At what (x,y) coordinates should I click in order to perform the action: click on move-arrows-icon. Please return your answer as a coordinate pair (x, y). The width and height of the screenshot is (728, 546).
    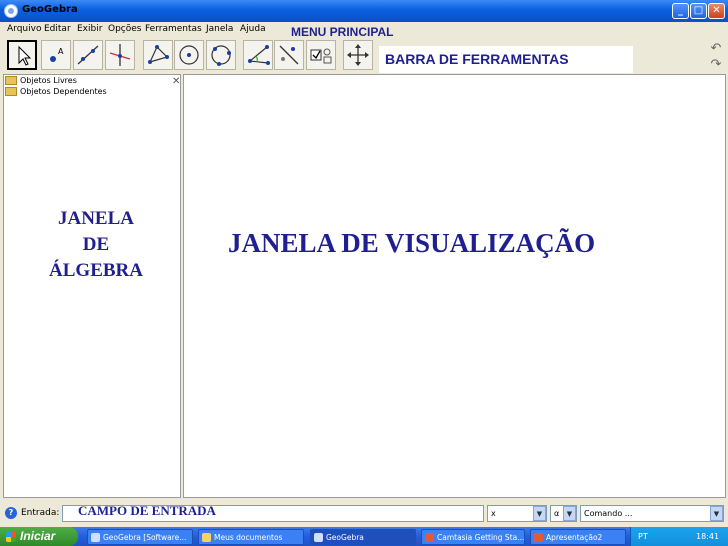
    Looking at the image, I should click on (358, 55).